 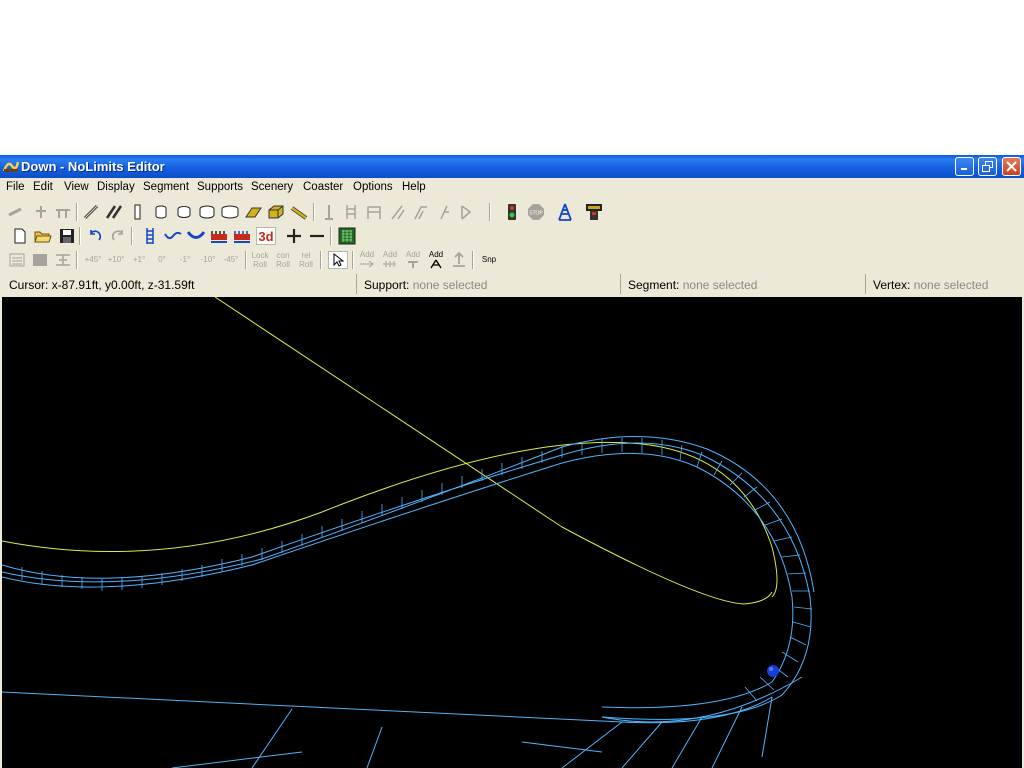 I want to click on menu-coaster: Coaster, so click(x=323, y=187).